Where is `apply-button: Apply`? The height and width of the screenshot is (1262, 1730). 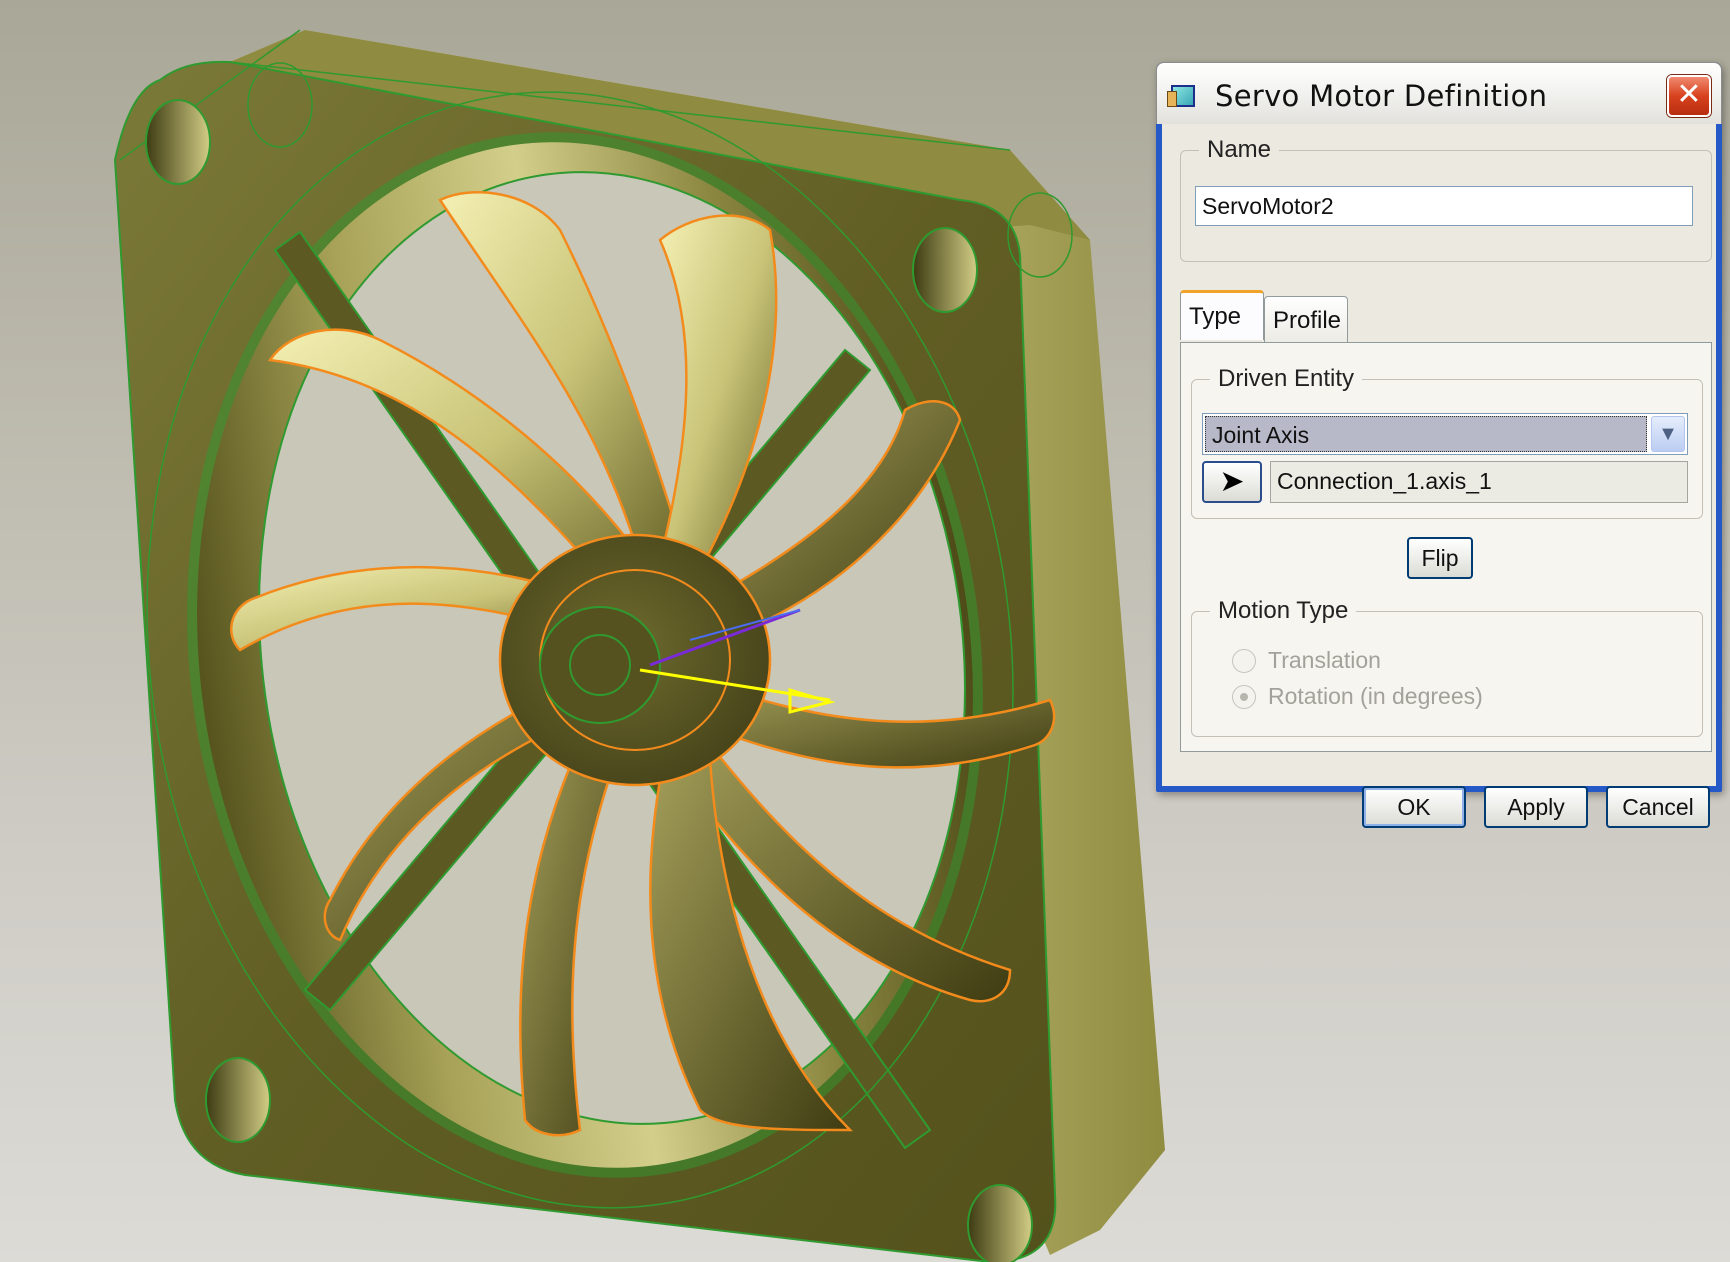
apply-button: Apply is located at coordinates (1536, 807).